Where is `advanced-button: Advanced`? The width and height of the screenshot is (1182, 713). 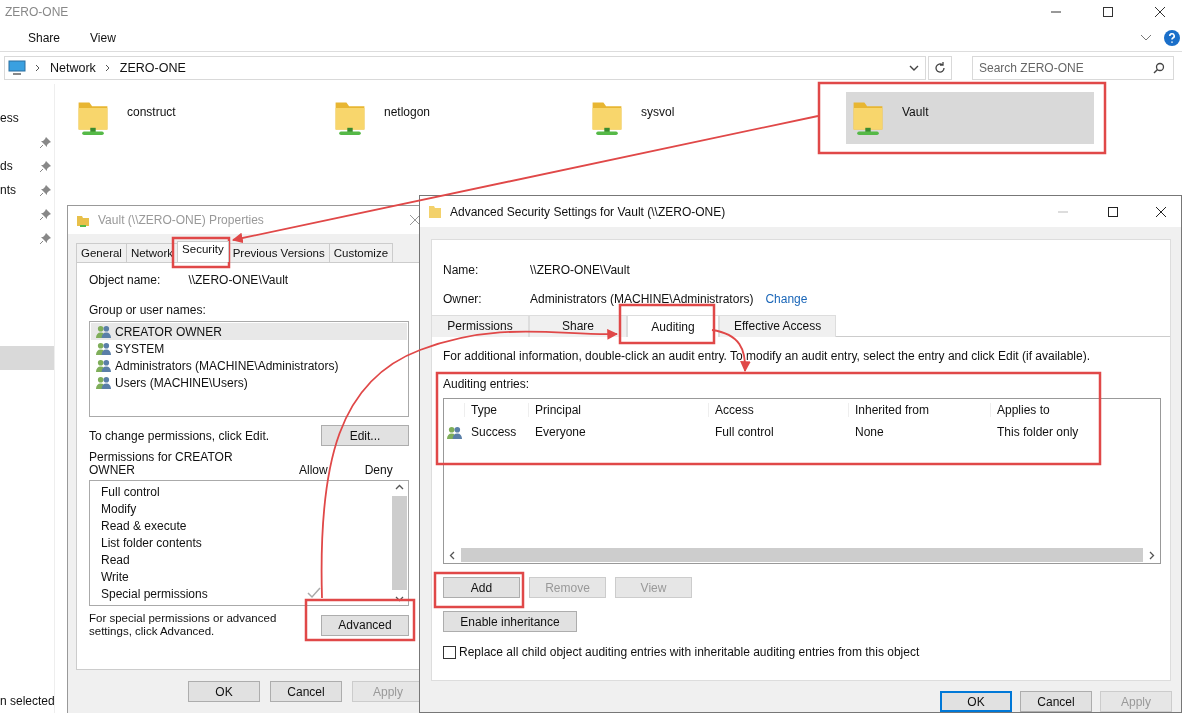 advanced-button: Advanced is located at coordinates (365, 625).